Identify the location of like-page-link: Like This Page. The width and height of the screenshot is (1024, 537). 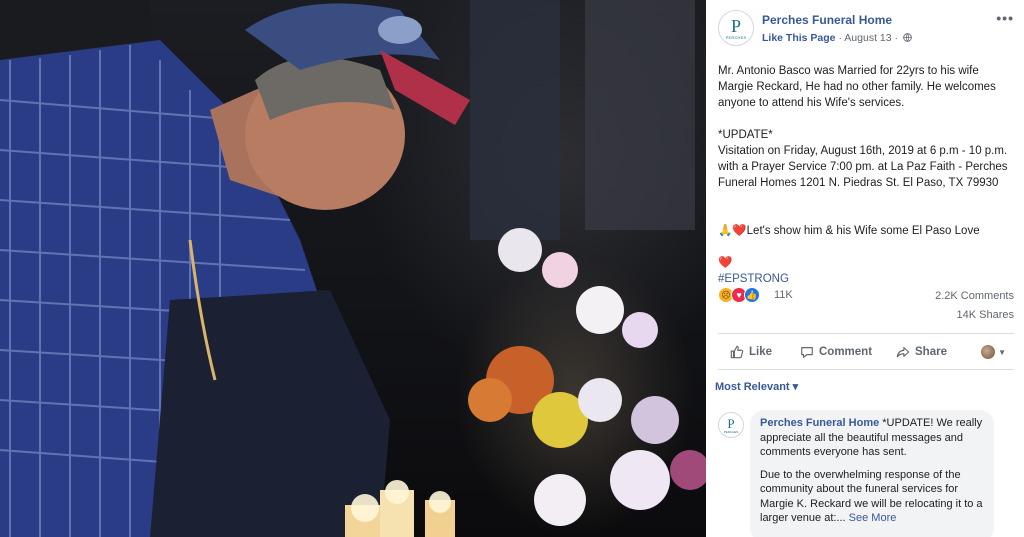
(799, 38).